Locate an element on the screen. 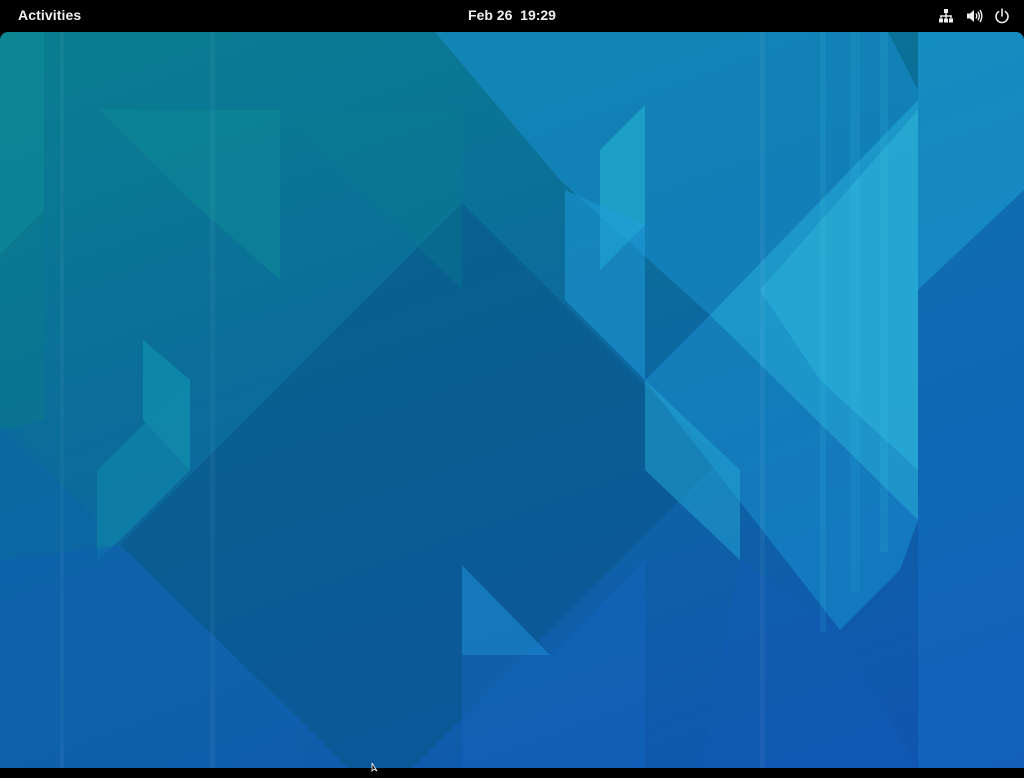 Image resolution: width=1024 pixels, height=778 pixels. mouse-pointer-icon is located at coordinates (376, 769).